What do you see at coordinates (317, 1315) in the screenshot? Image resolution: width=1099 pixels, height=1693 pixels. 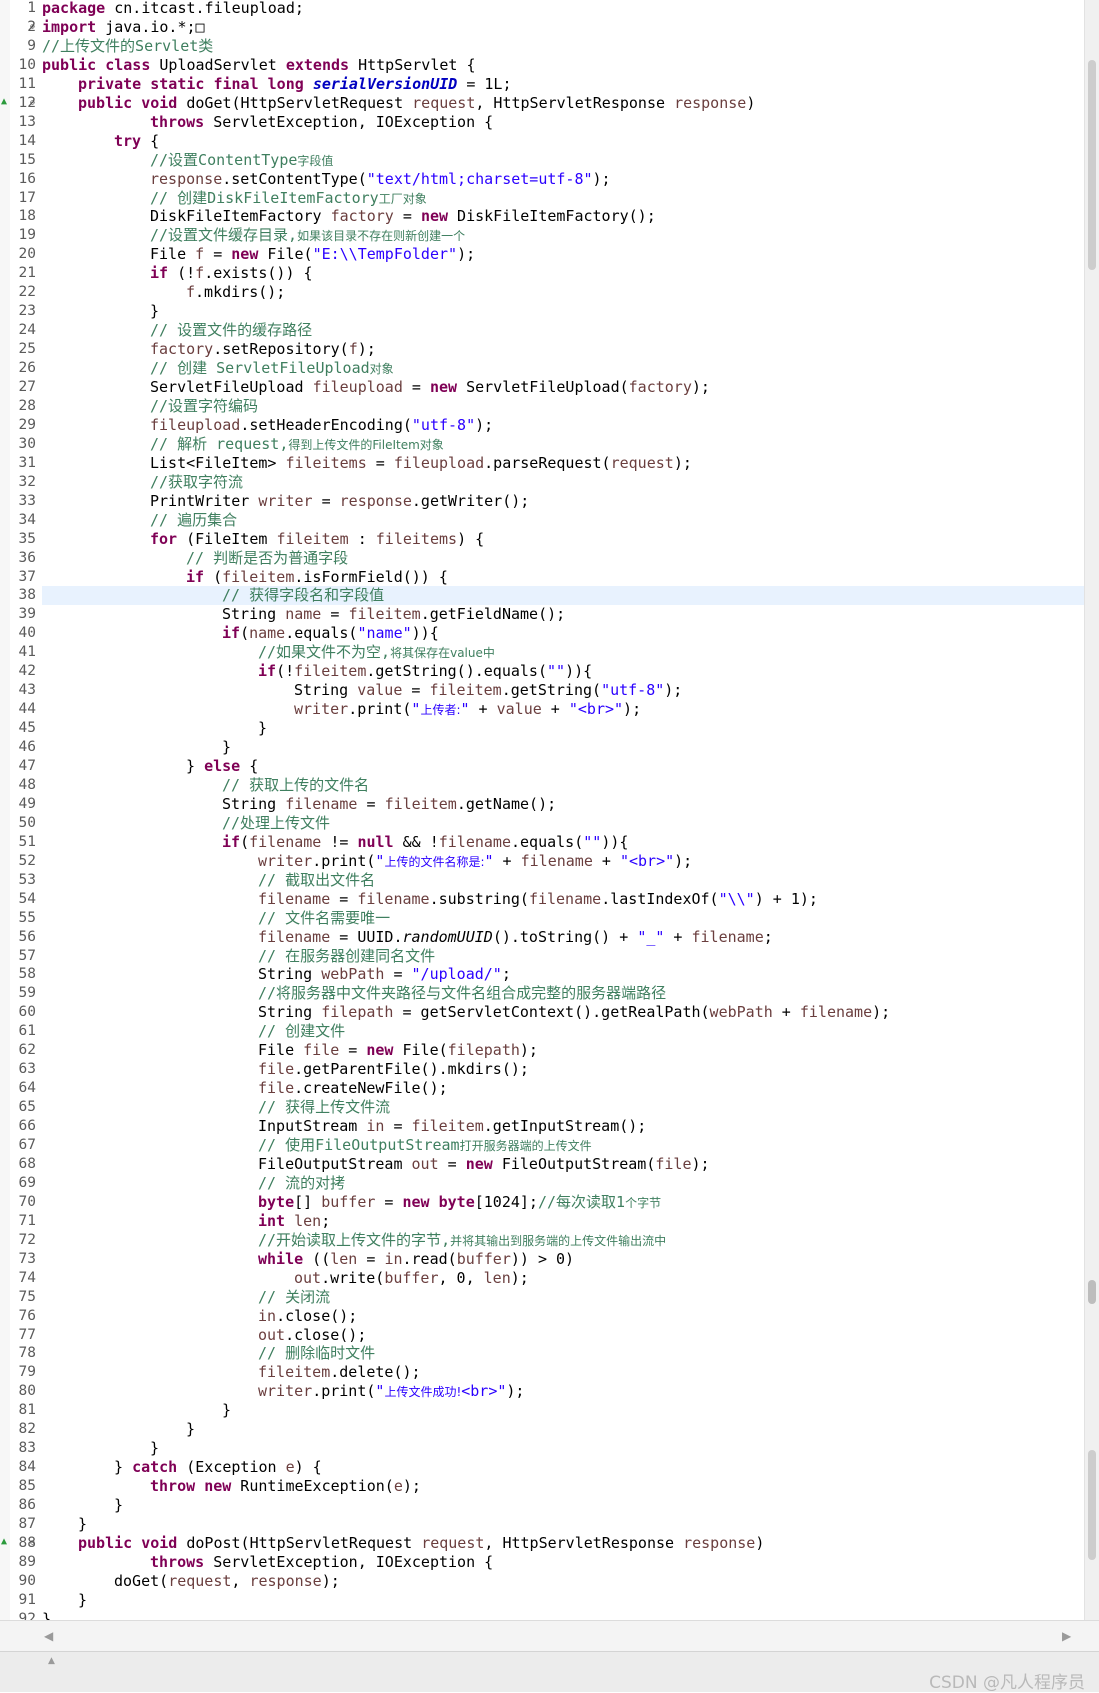 I see `code-token: .close();` at bounding box center [317, 1315].